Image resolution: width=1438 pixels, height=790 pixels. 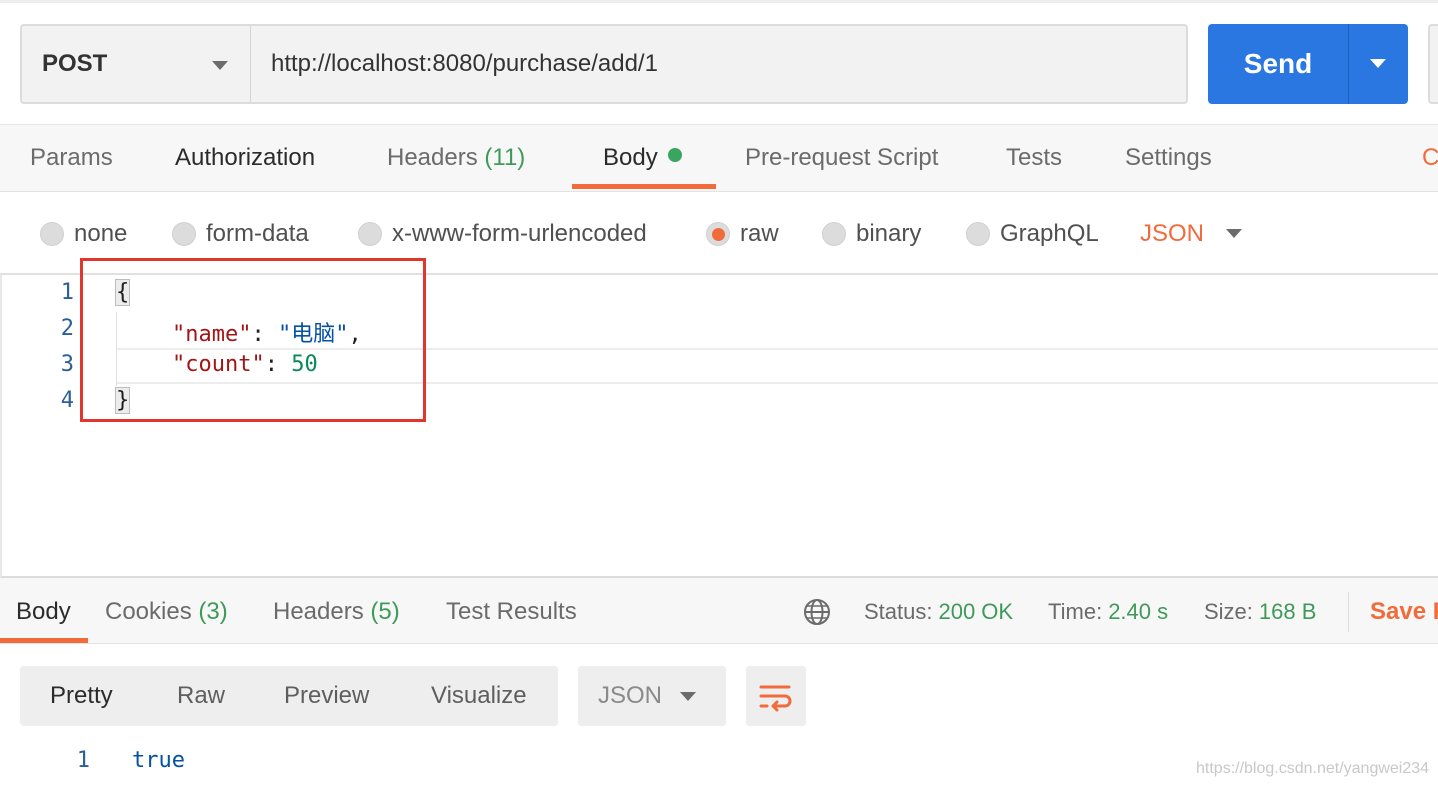 What do you see at coordinates (67, 292) in the screenshot?
I see `line-number: 1` at bounding box center [67, 292].